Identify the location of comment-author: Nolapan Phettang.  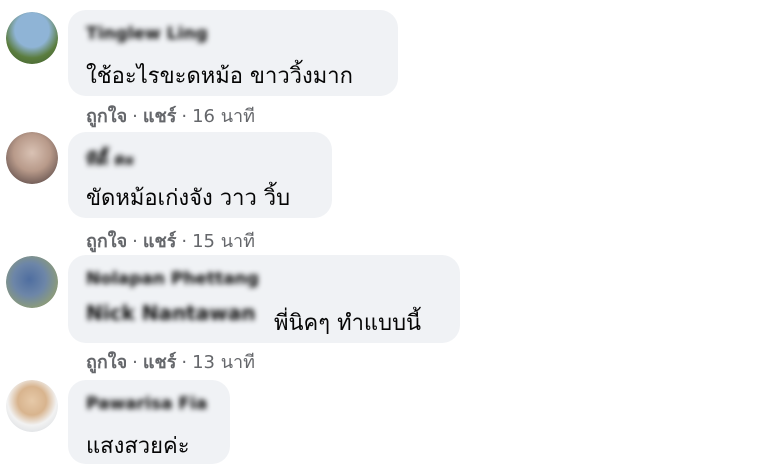
(172, 279).